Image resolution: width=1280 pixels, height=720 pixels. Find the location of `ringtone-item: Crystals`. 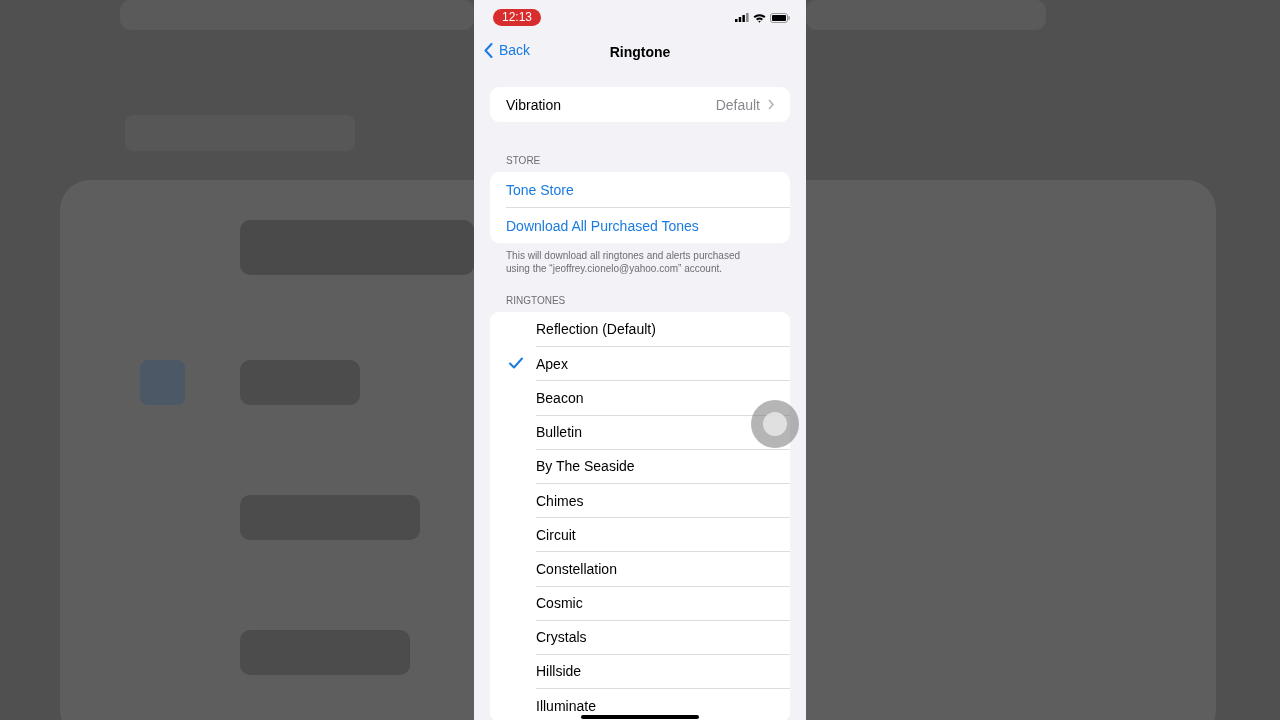

ringtone-item: Crystals is located at coordinates (640, 636).